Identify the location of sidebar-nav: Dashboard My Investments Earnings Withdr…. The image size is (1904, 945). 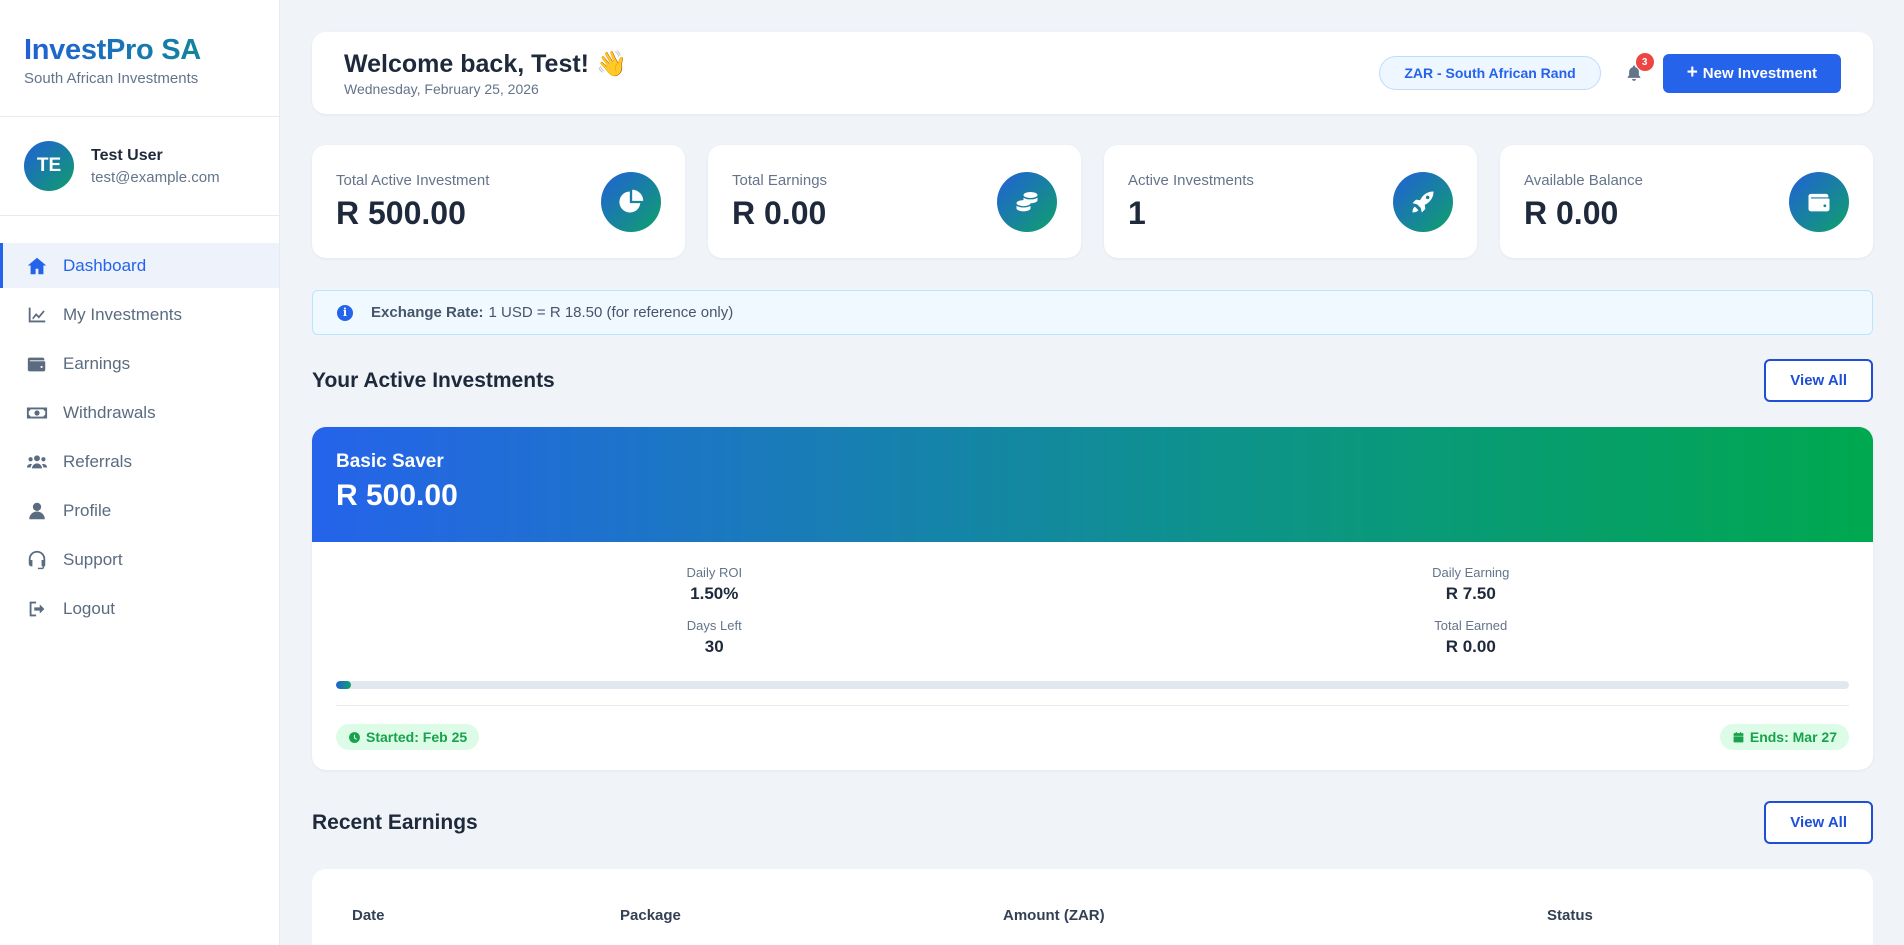
(139, 437).